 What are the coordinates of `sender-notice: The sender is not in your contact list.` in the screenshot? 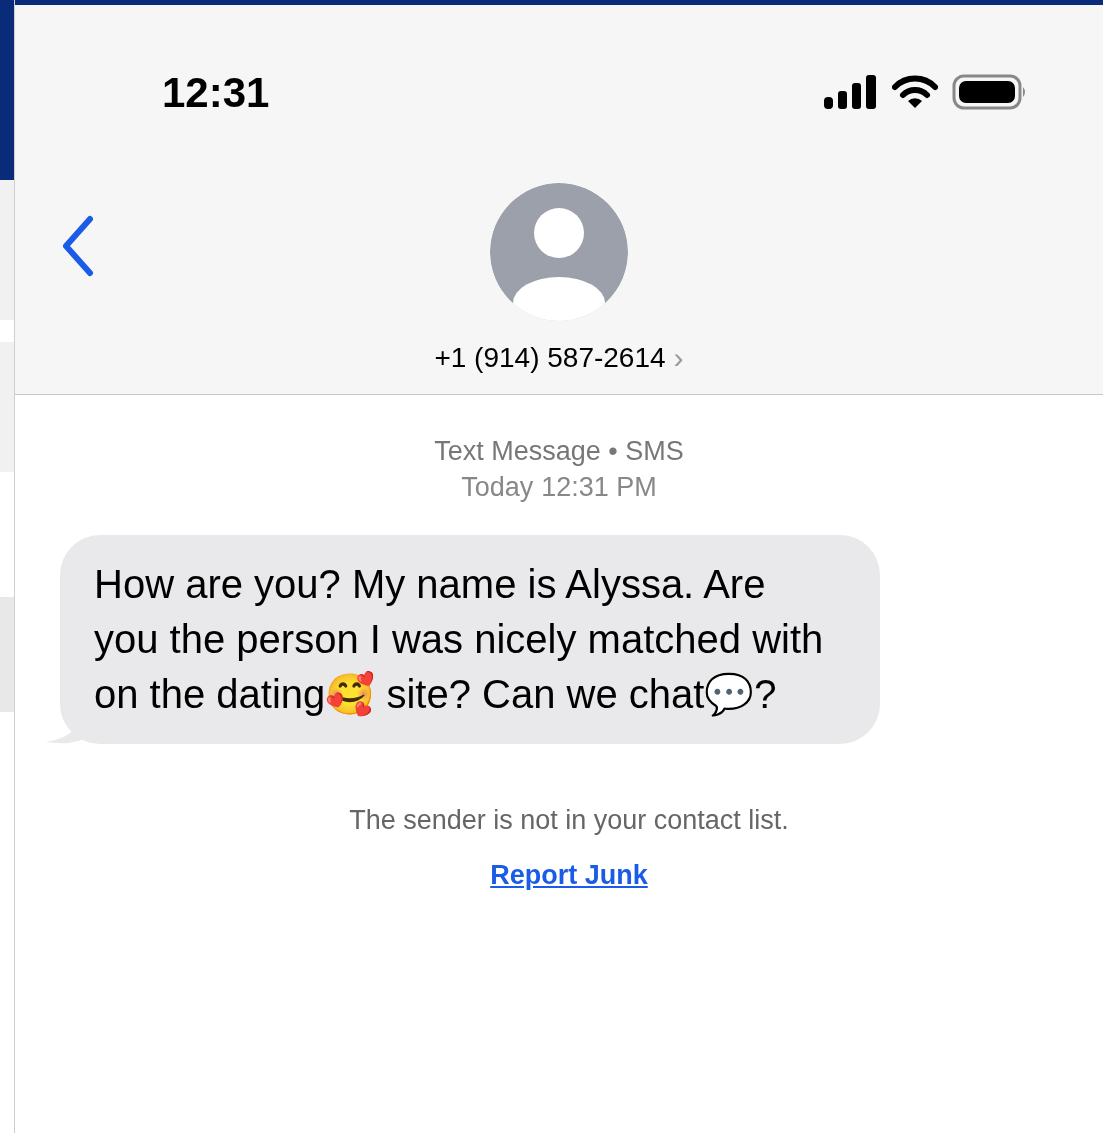 It's located at (569, 820).